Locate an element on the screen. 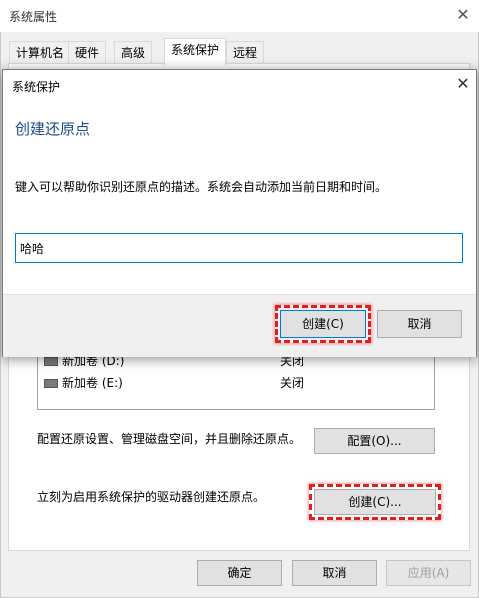 The width and height of the screenshot is (479, 598). dialog-close-icon: ✕ is located at coordinates (463, 84).